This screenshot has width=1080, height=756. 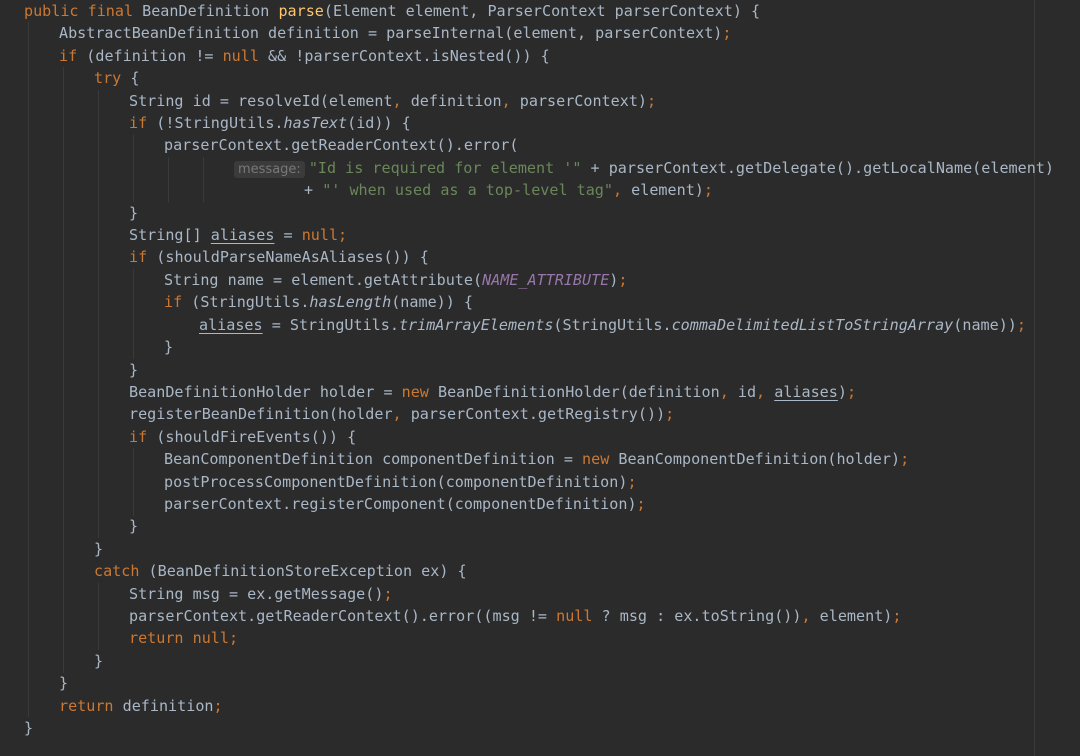 What do you see at coordinates (578, 100) in the screenshot?
I see `code-token: parserContext)` at bounding box center [578, 100].